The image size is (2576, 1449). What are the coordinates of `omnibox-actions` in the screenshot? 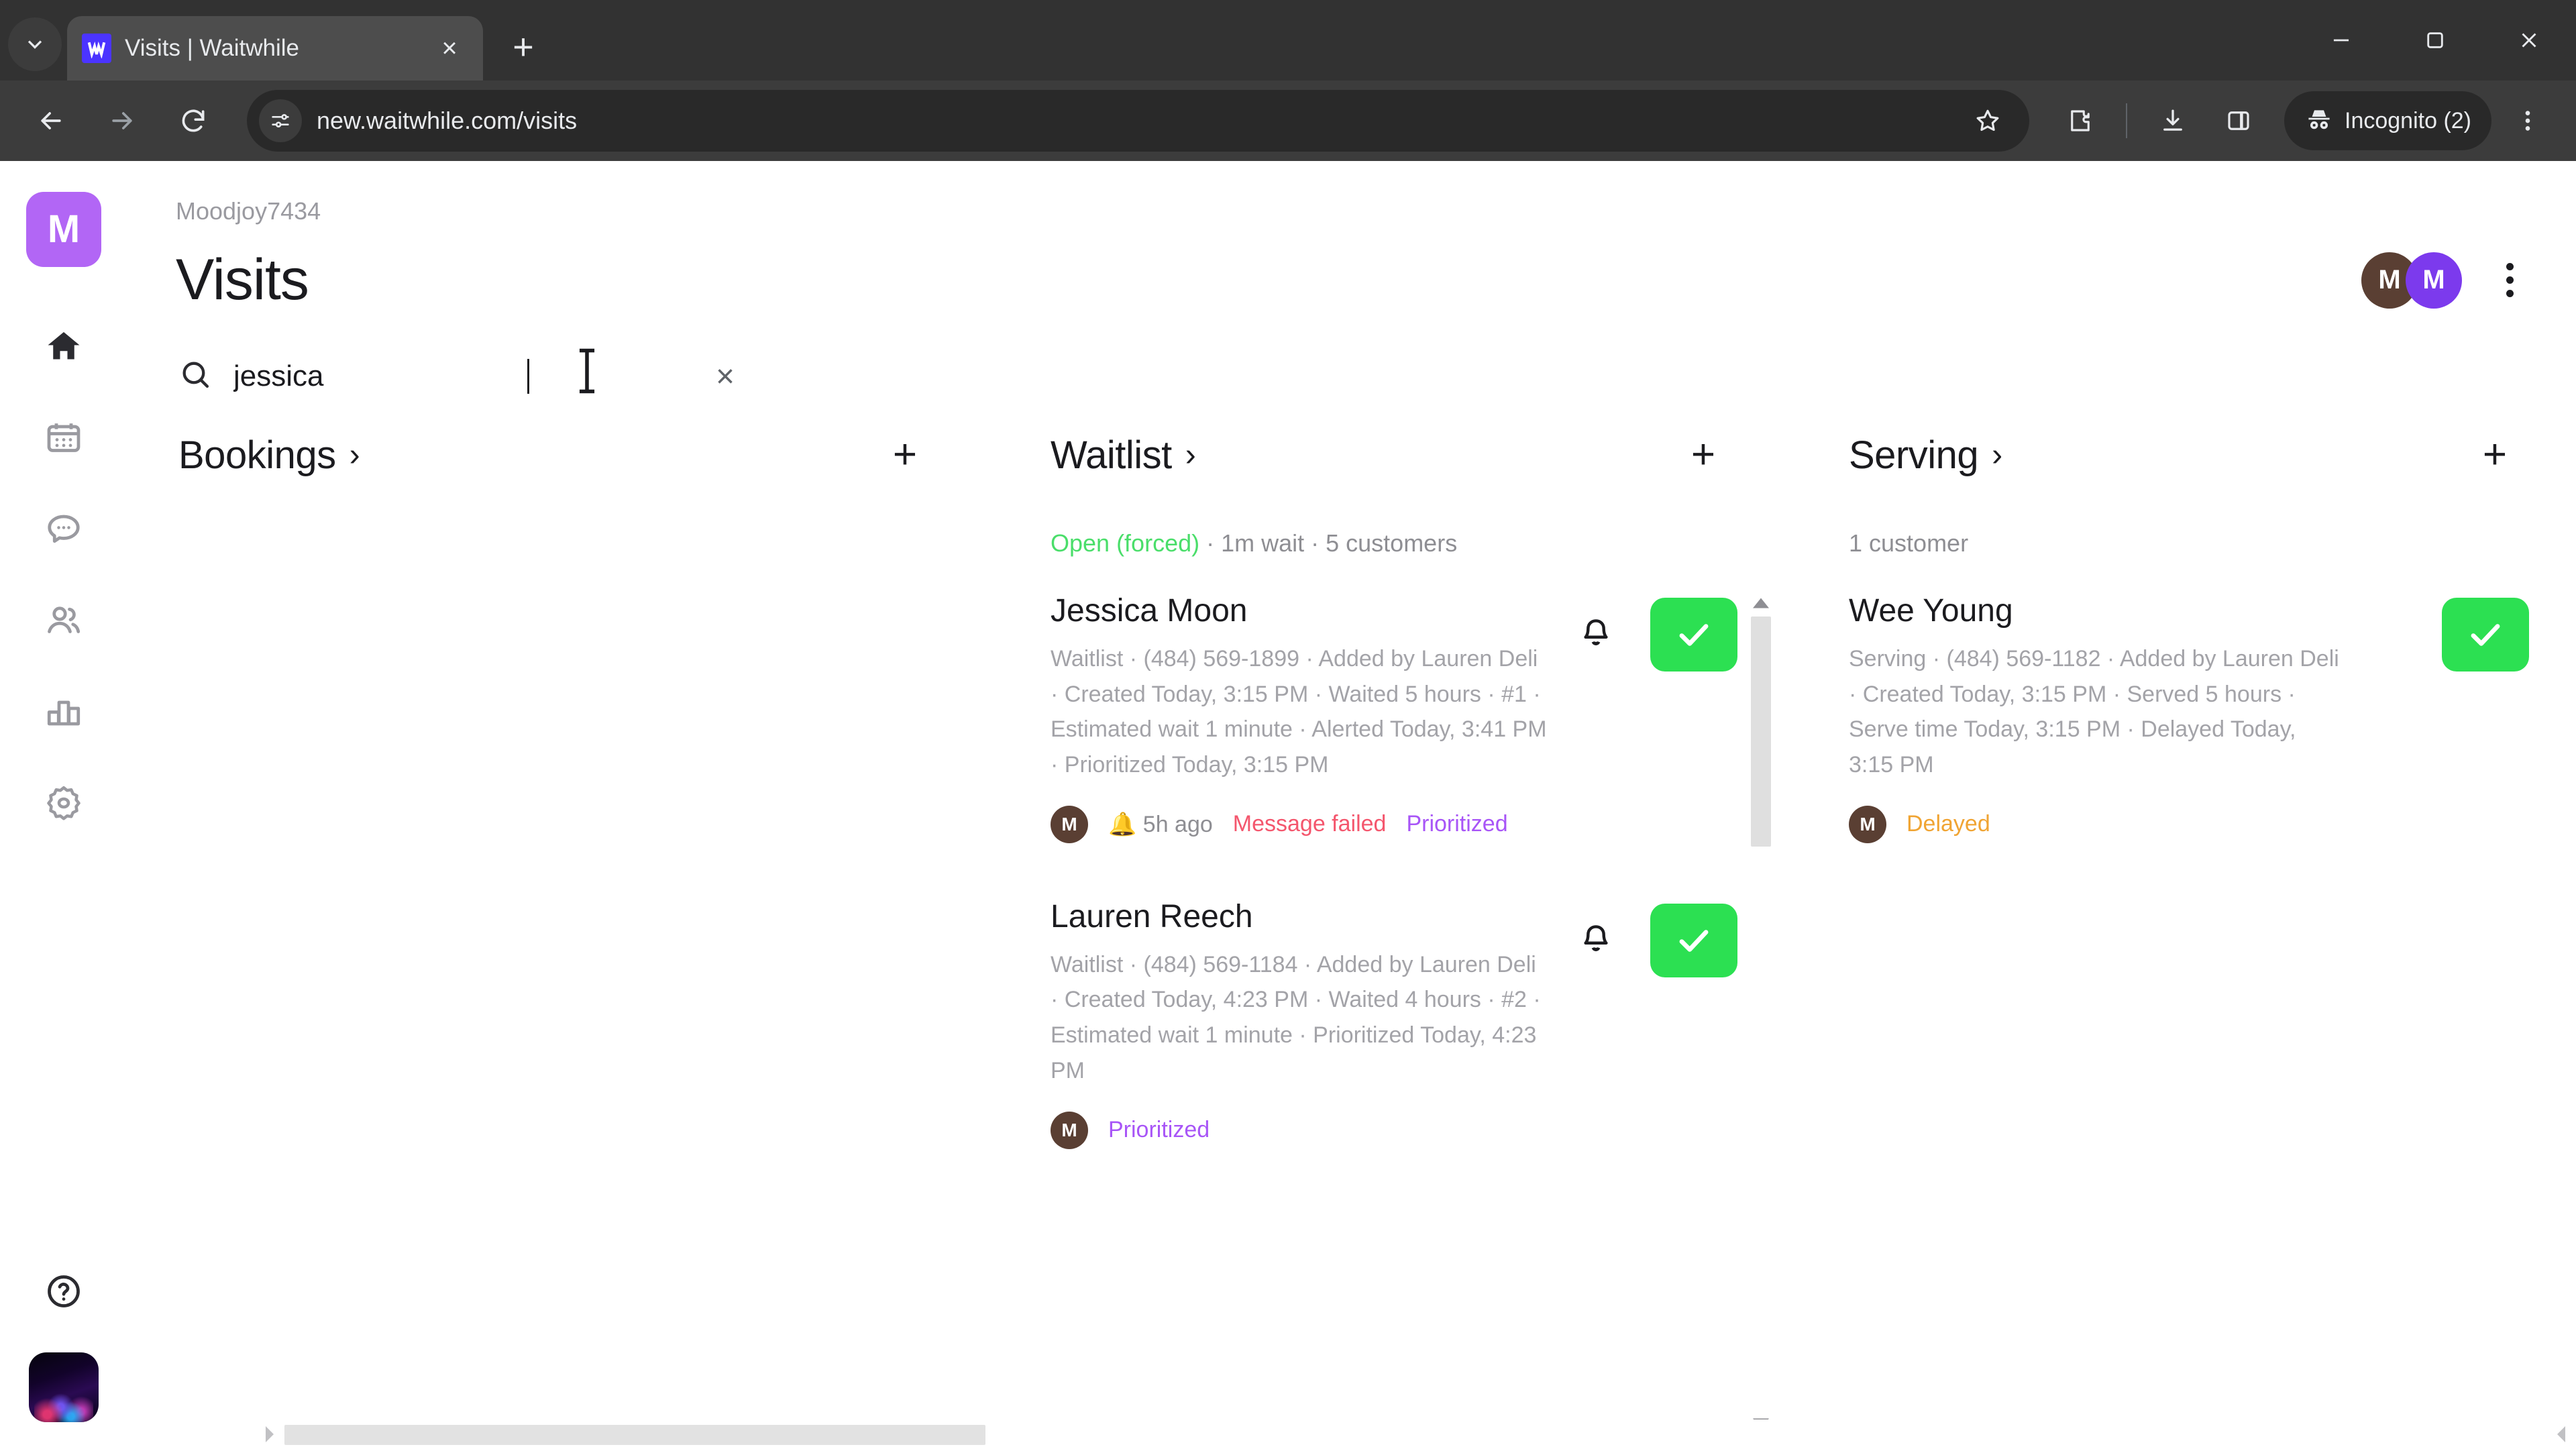 It's located at (1987, 120).